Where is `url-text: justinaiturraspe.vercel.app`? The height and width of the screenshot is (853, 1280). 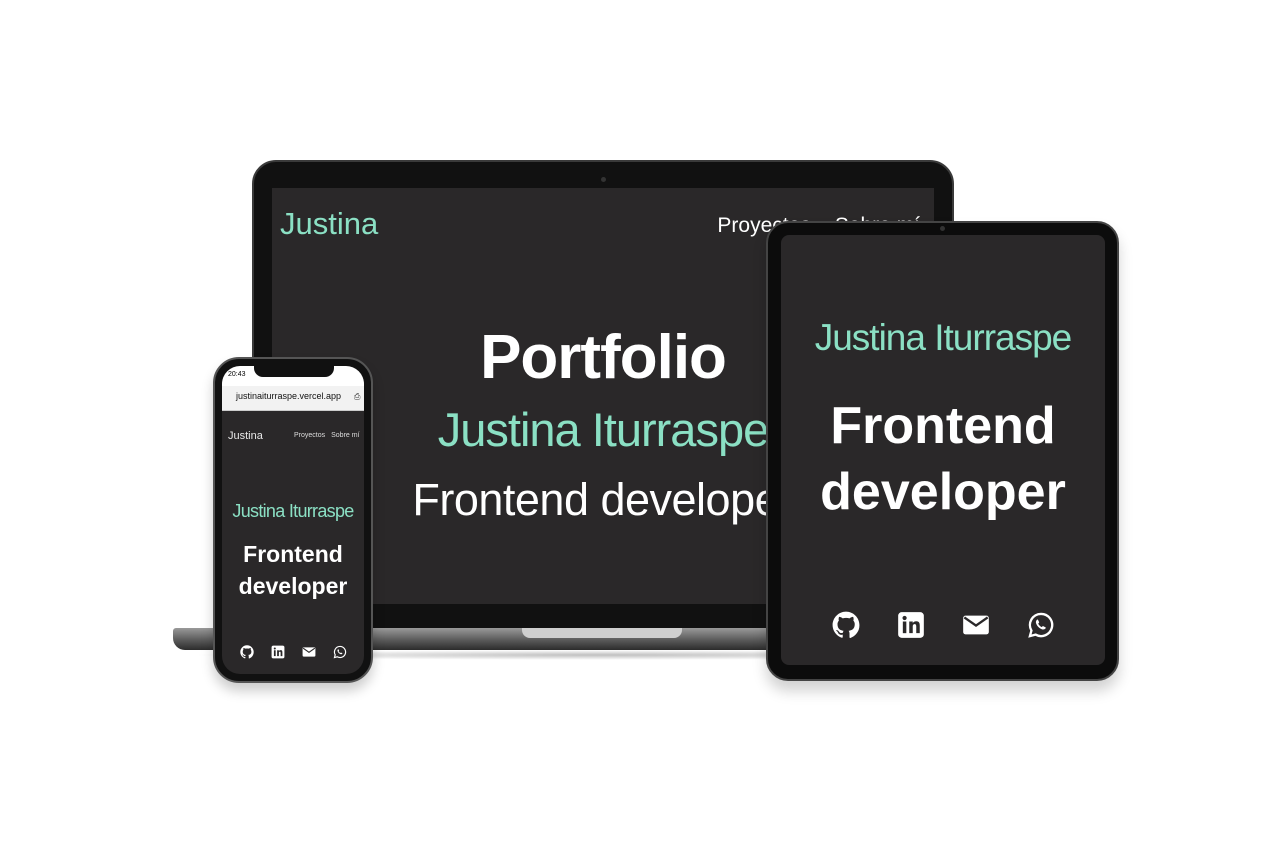
url-text: justinaiturraspe.vercel.app is located at coordinates (288, 396).